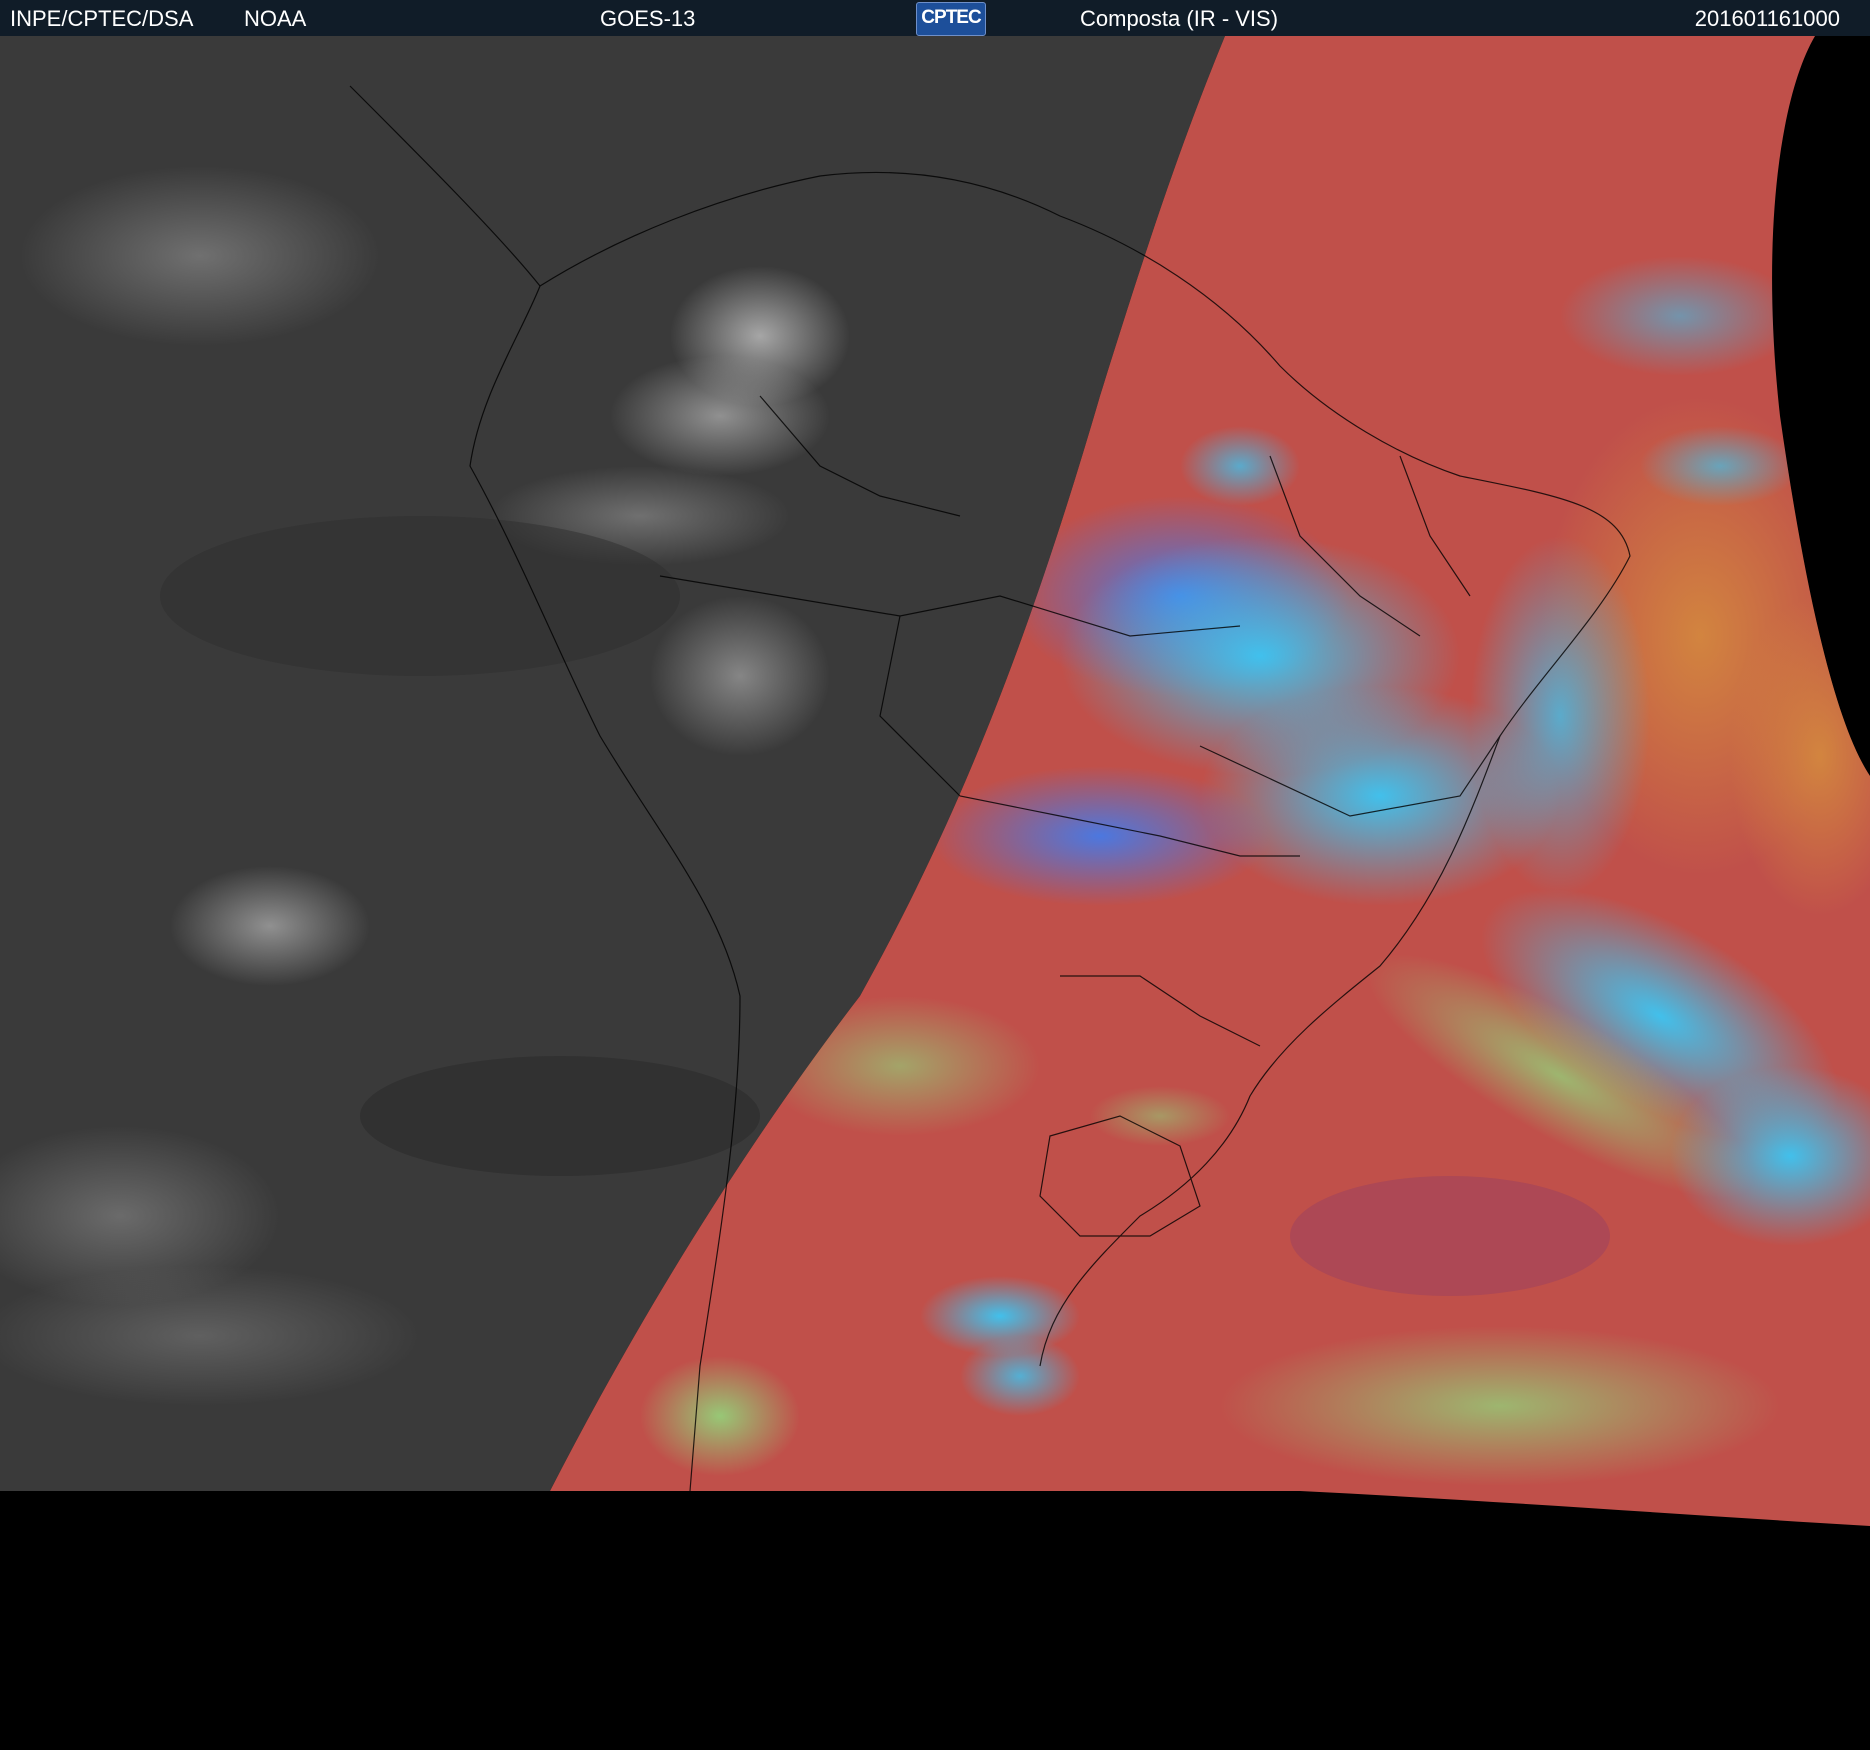 Image resolution: width=1870 pixels, height=1750 pixels. What do you see at coordinates (1767, 18) in the screenshot?
I see `timestamp-label: 201601161000` at bounding box center [1767, 18].